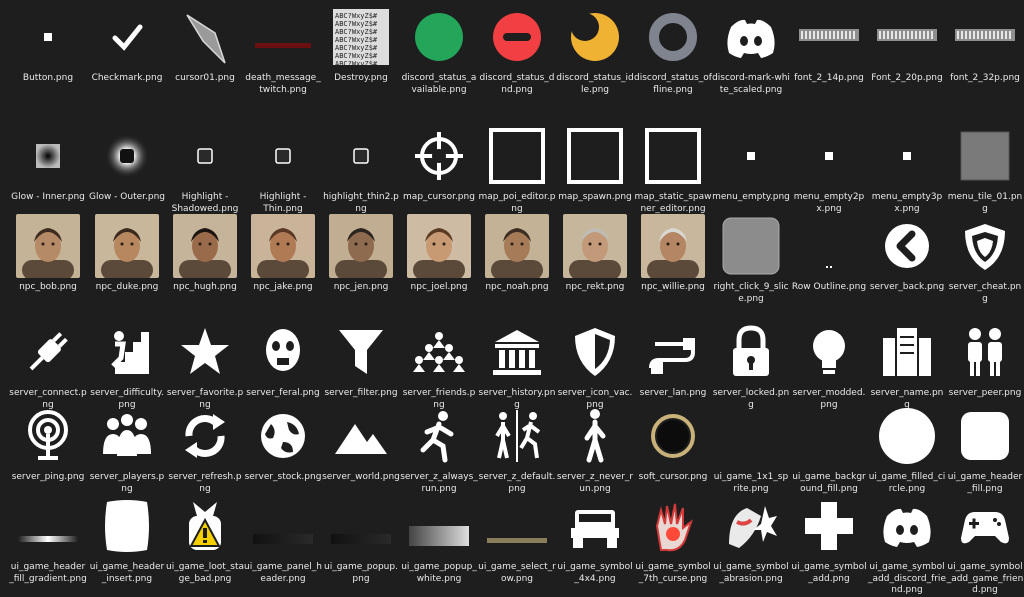 This screenshot has height=597, width=1024. What do you see at coordinates (985, 293) in the screenshot?
I see `file-name: server_cheat.png` at bounding box center [985, 293].